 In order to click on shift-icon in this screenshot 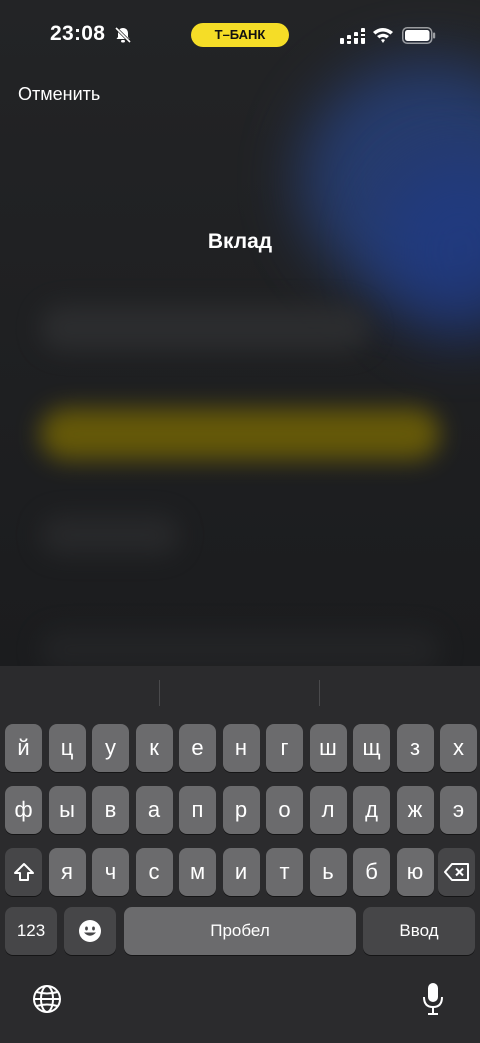, I will do `click(23, 872)`.